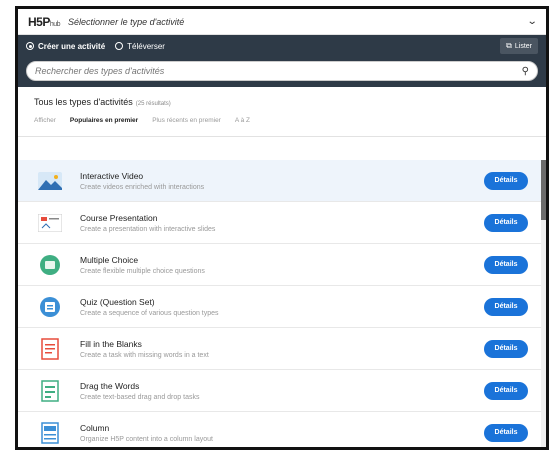 The image size is (551, 453). What do you see at coordinates (153, 104) in the screenshot?
I see `results-count: (25 résultats)` at bounding box center [153, 104].